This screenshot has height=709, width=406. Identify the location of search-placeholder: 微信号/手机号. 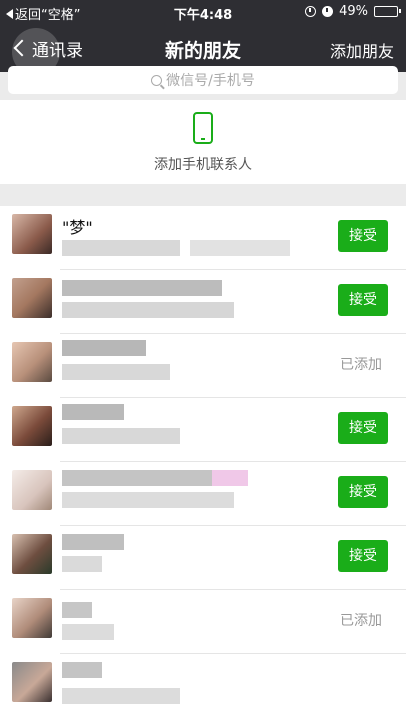
(210, 81).